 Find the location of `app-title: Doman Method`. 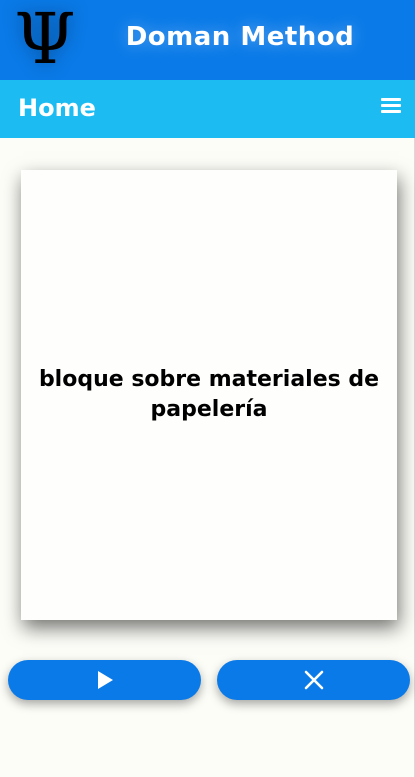

app-title: Doman Method is located at coordinates (240, 37).